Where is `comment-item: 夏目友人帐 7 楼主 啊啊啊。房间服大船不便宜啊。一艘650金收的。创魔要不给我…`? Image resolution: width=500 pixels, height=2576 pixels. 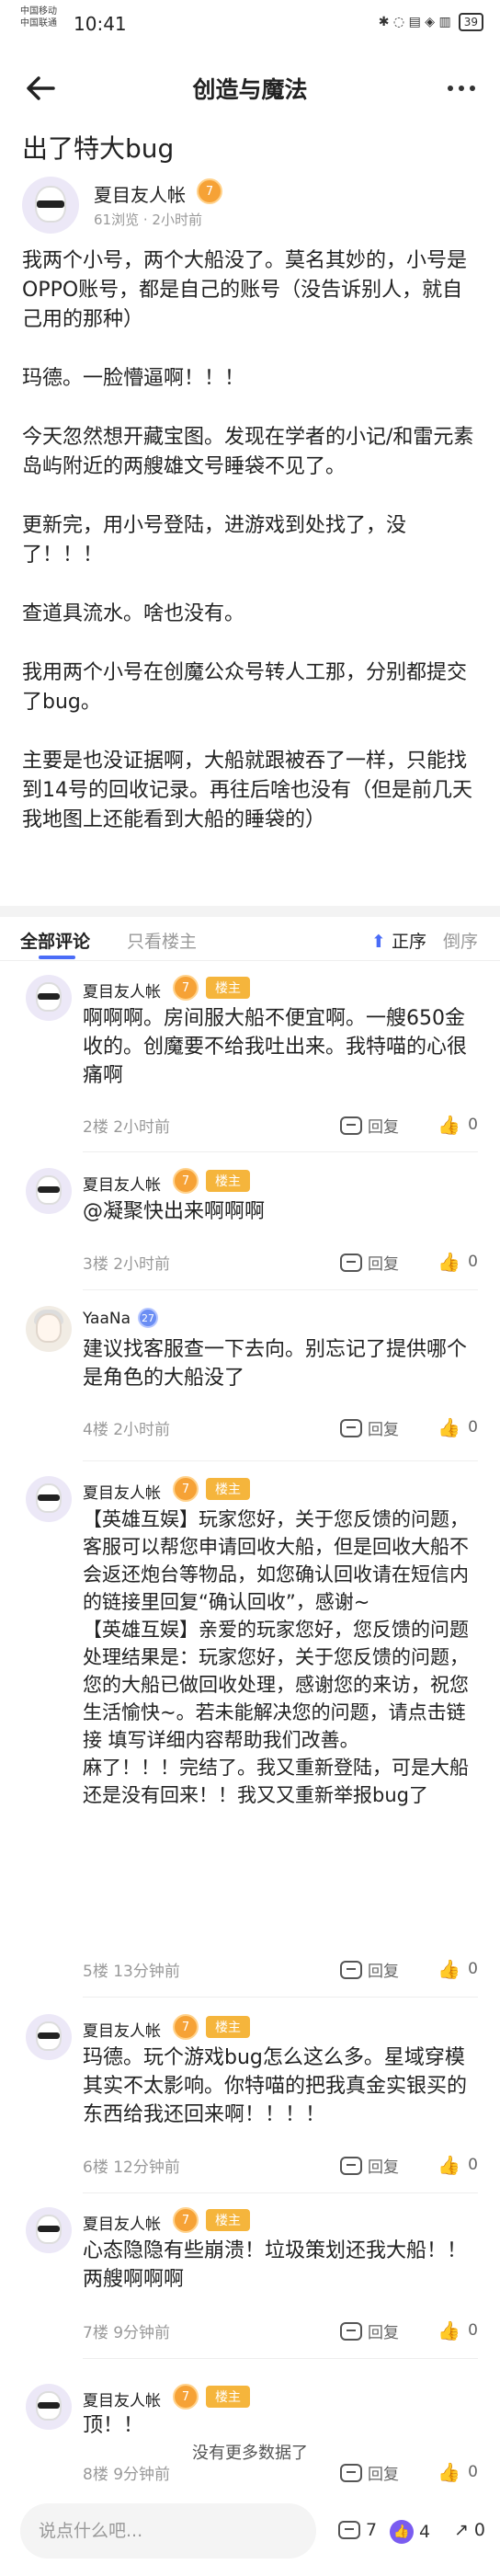
comment-item: 夏目友人帐 7 楼主 啊啊啊。房间服大船不便宜啊。一艘650金收的。创魔要不给我… is located at coordinates (250, 1063).